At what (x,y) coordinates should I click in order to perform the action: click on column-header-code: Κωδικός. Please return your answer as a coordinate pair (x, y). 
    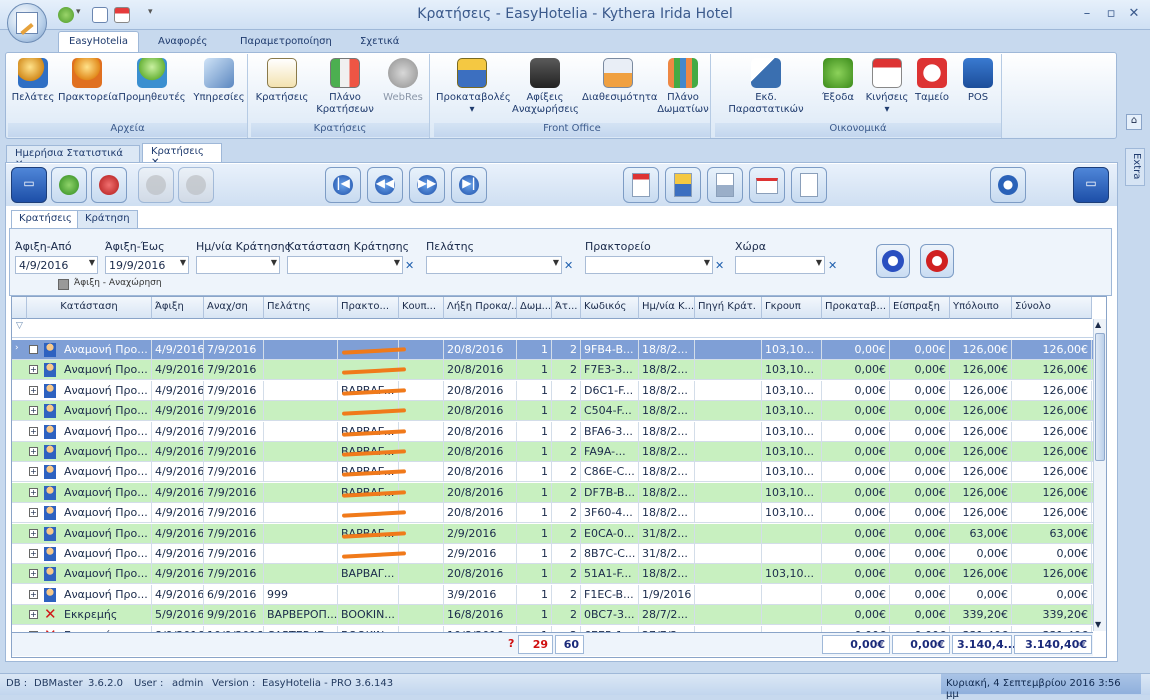
    Looking at the image, I should click on (610, 308).